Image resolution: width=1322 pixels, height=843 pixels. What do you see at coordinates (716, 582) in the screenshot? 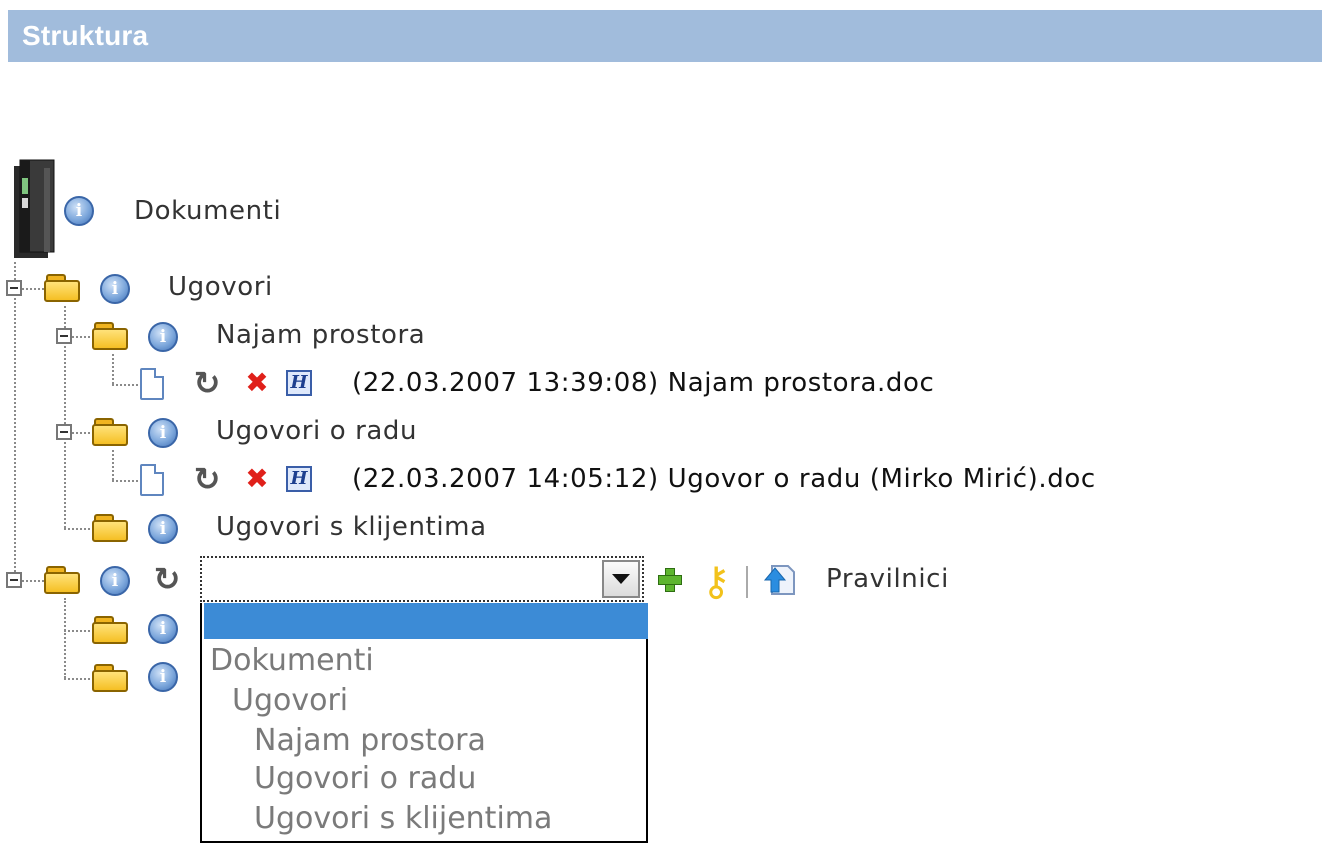
I see `key-icon: ⚷` at bounding box center [716, 582].